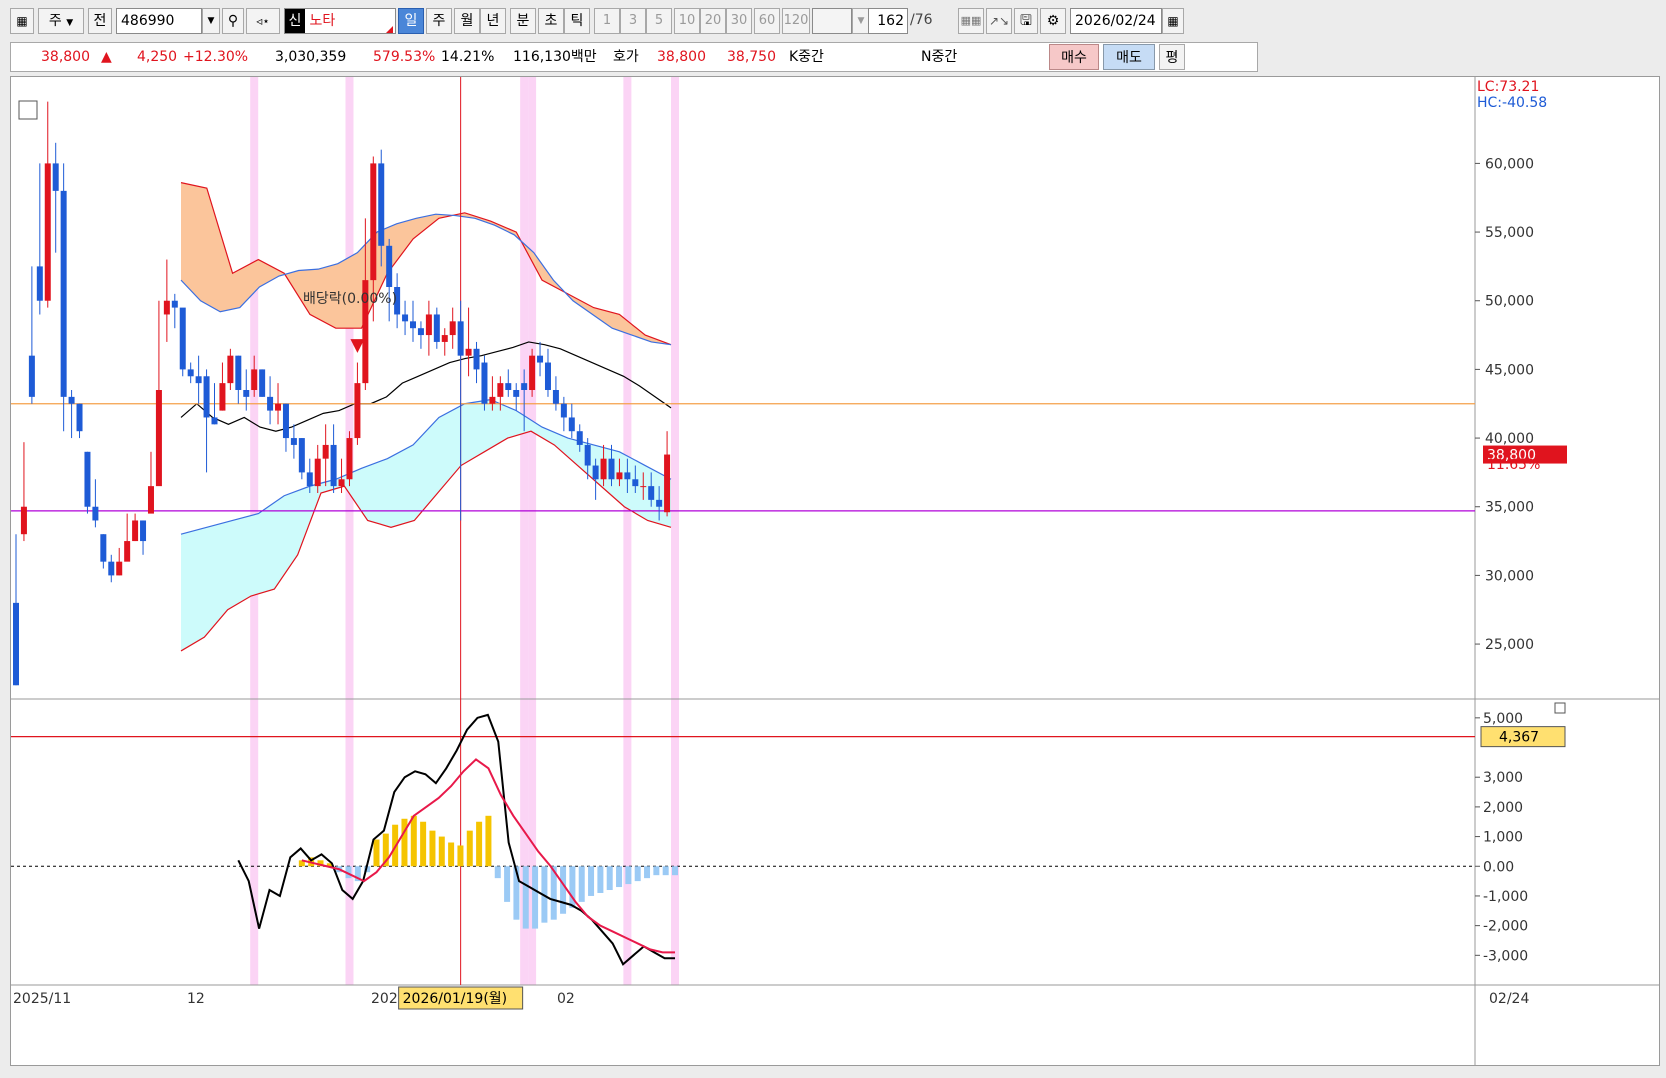 The image size is (1666, 1078). What do you see at coordinates (411, 21) in the screenshot?
I see `period-button-0: 일` at bounding box center [411, 21].